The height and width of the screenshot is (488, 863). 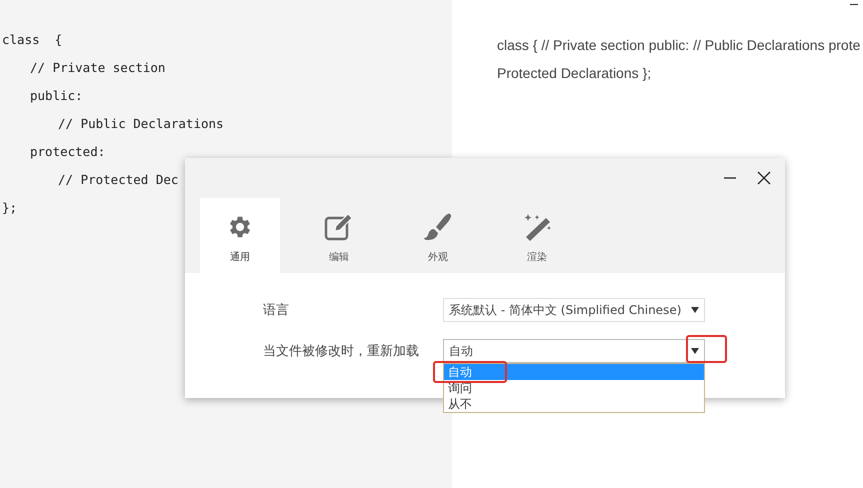 I want to click on code-line: public:, so click(x=56, y=96).